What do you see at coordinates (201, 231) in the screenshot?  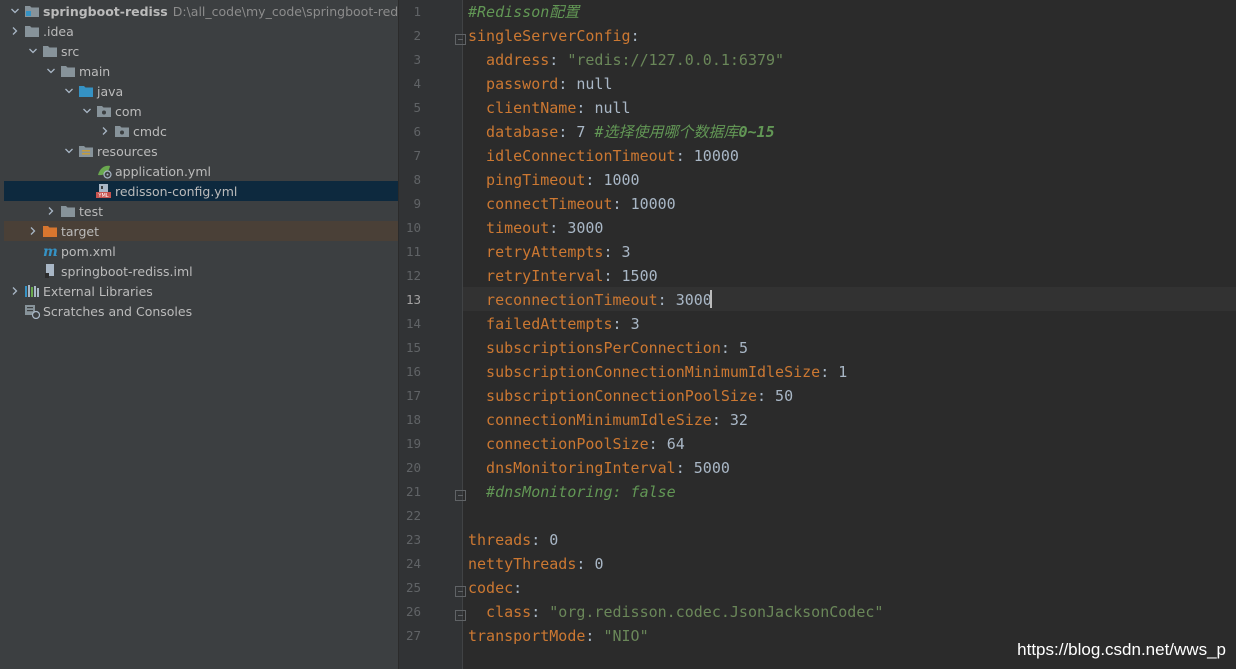 I see `tree-item-target: target` at bounding box center [201, 231].